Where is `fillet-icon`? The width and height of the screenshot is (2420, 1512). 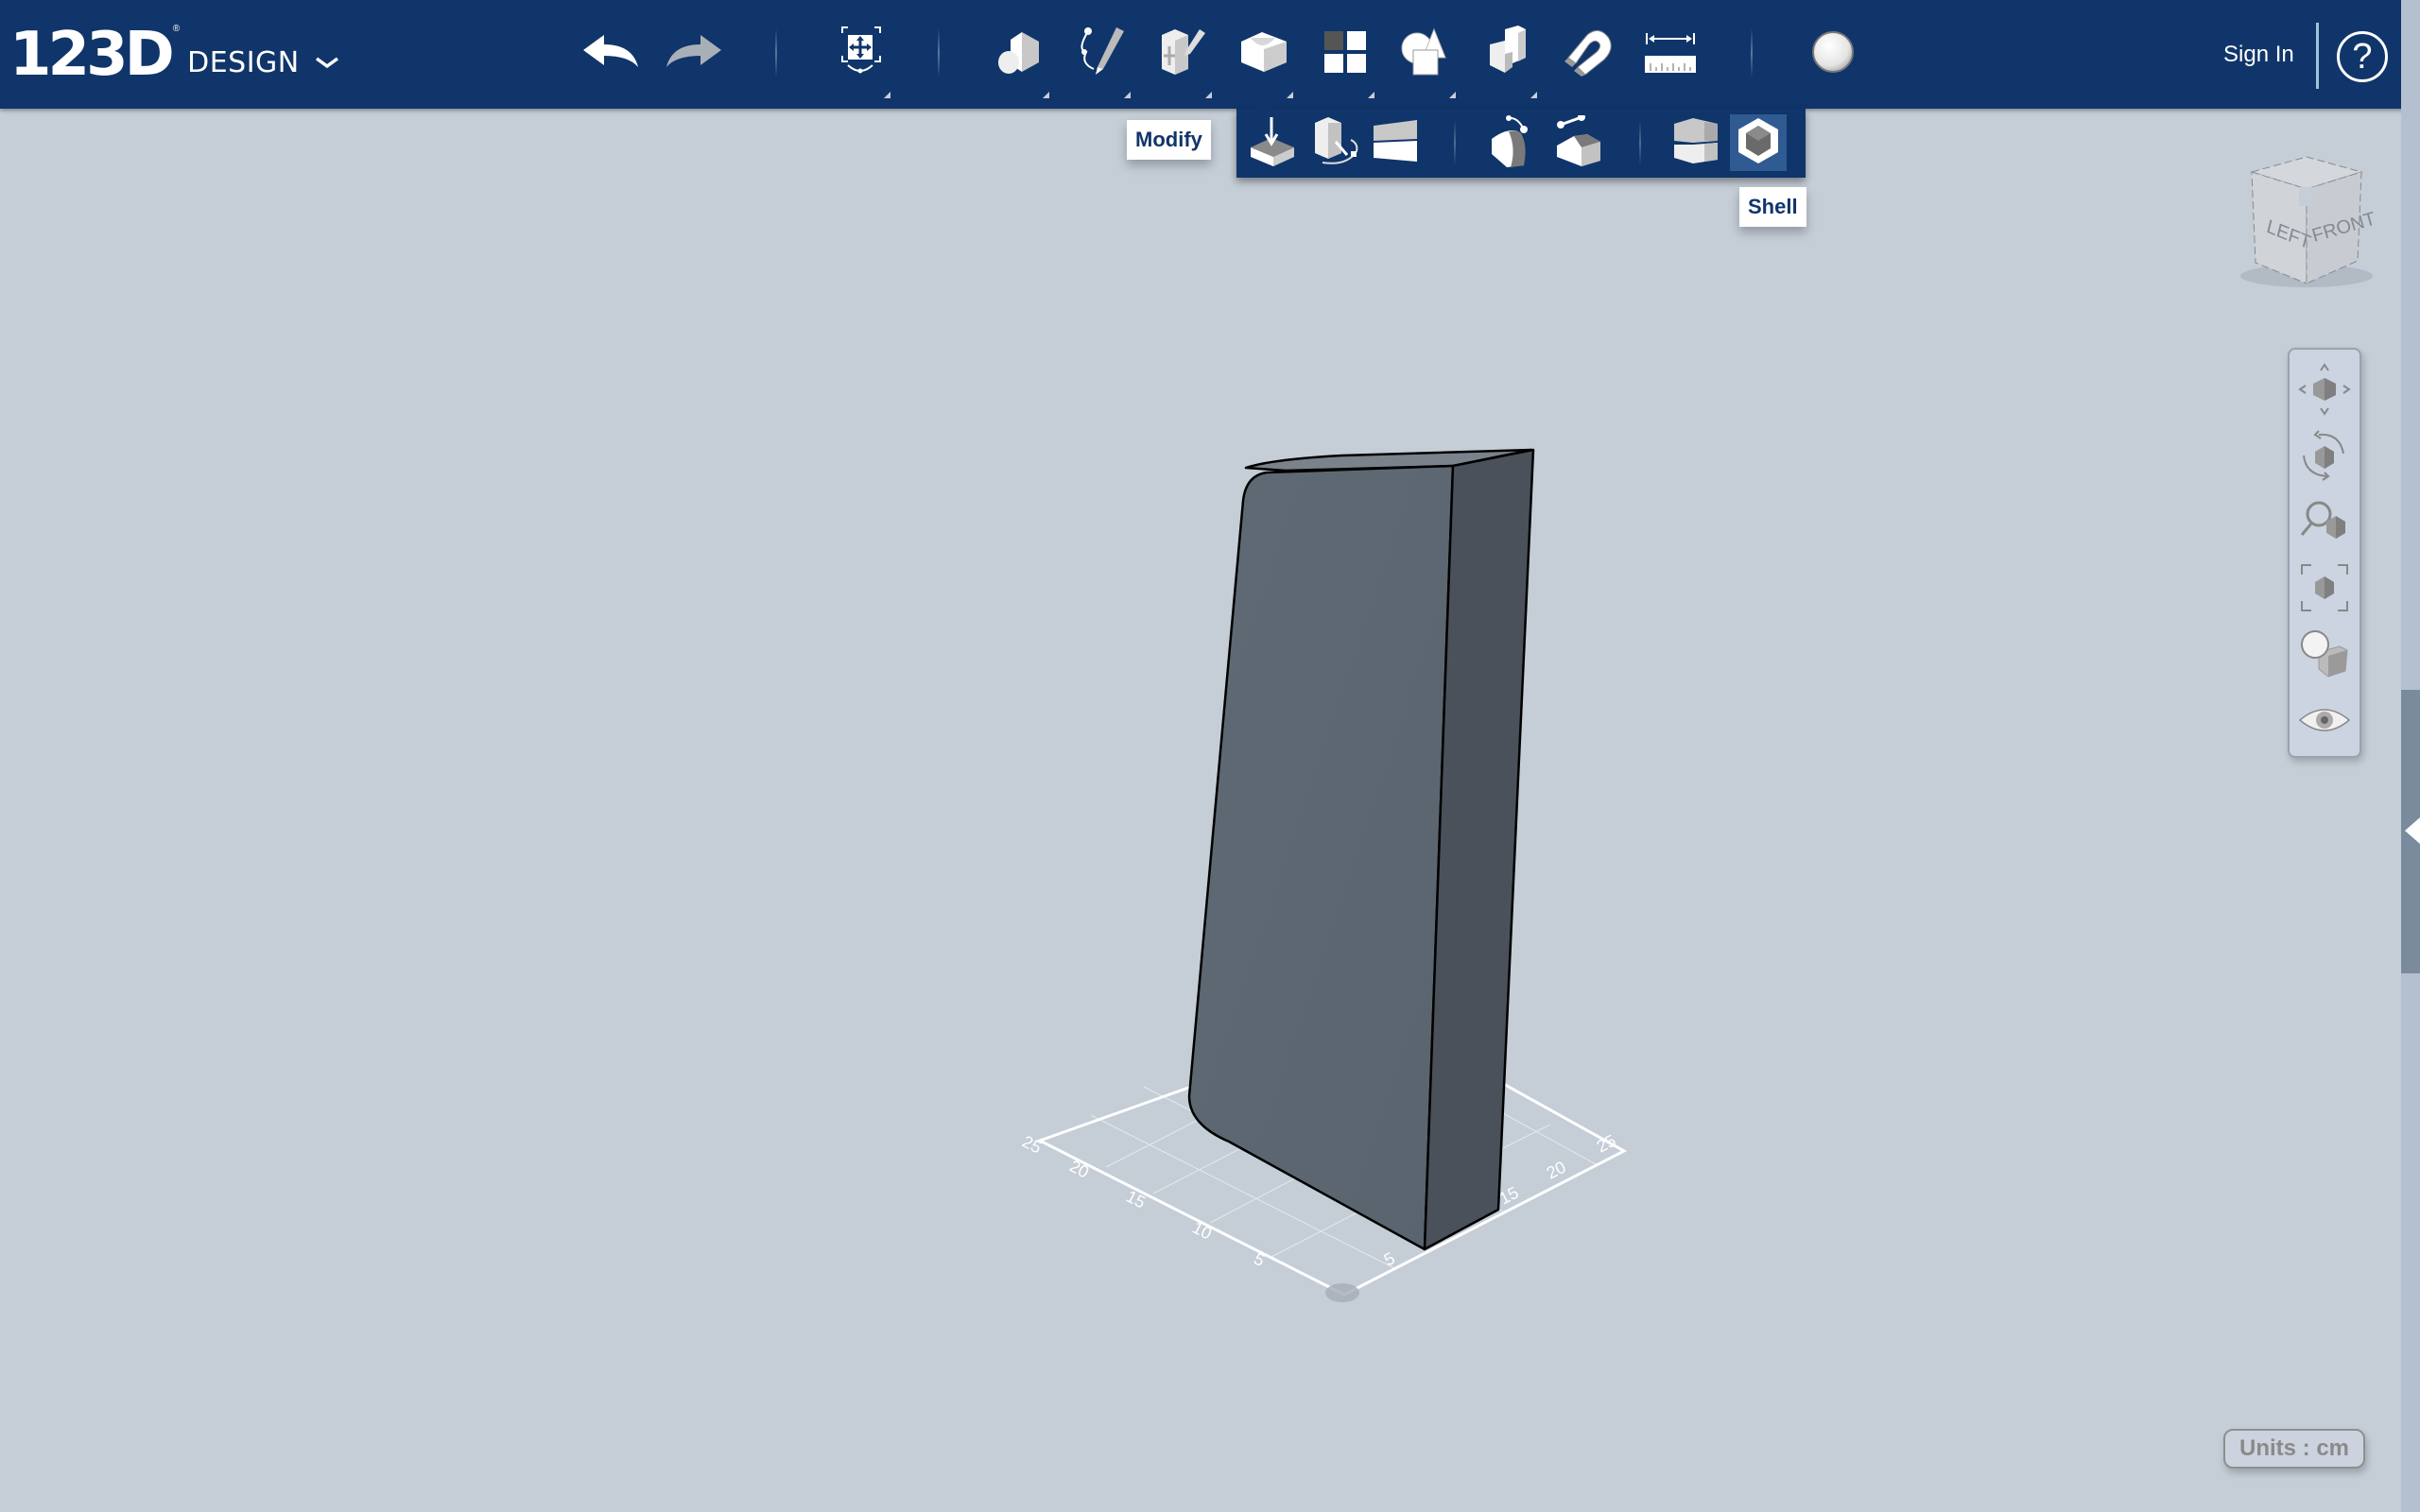 fillet-icon is located at coordinates (1514, 143).